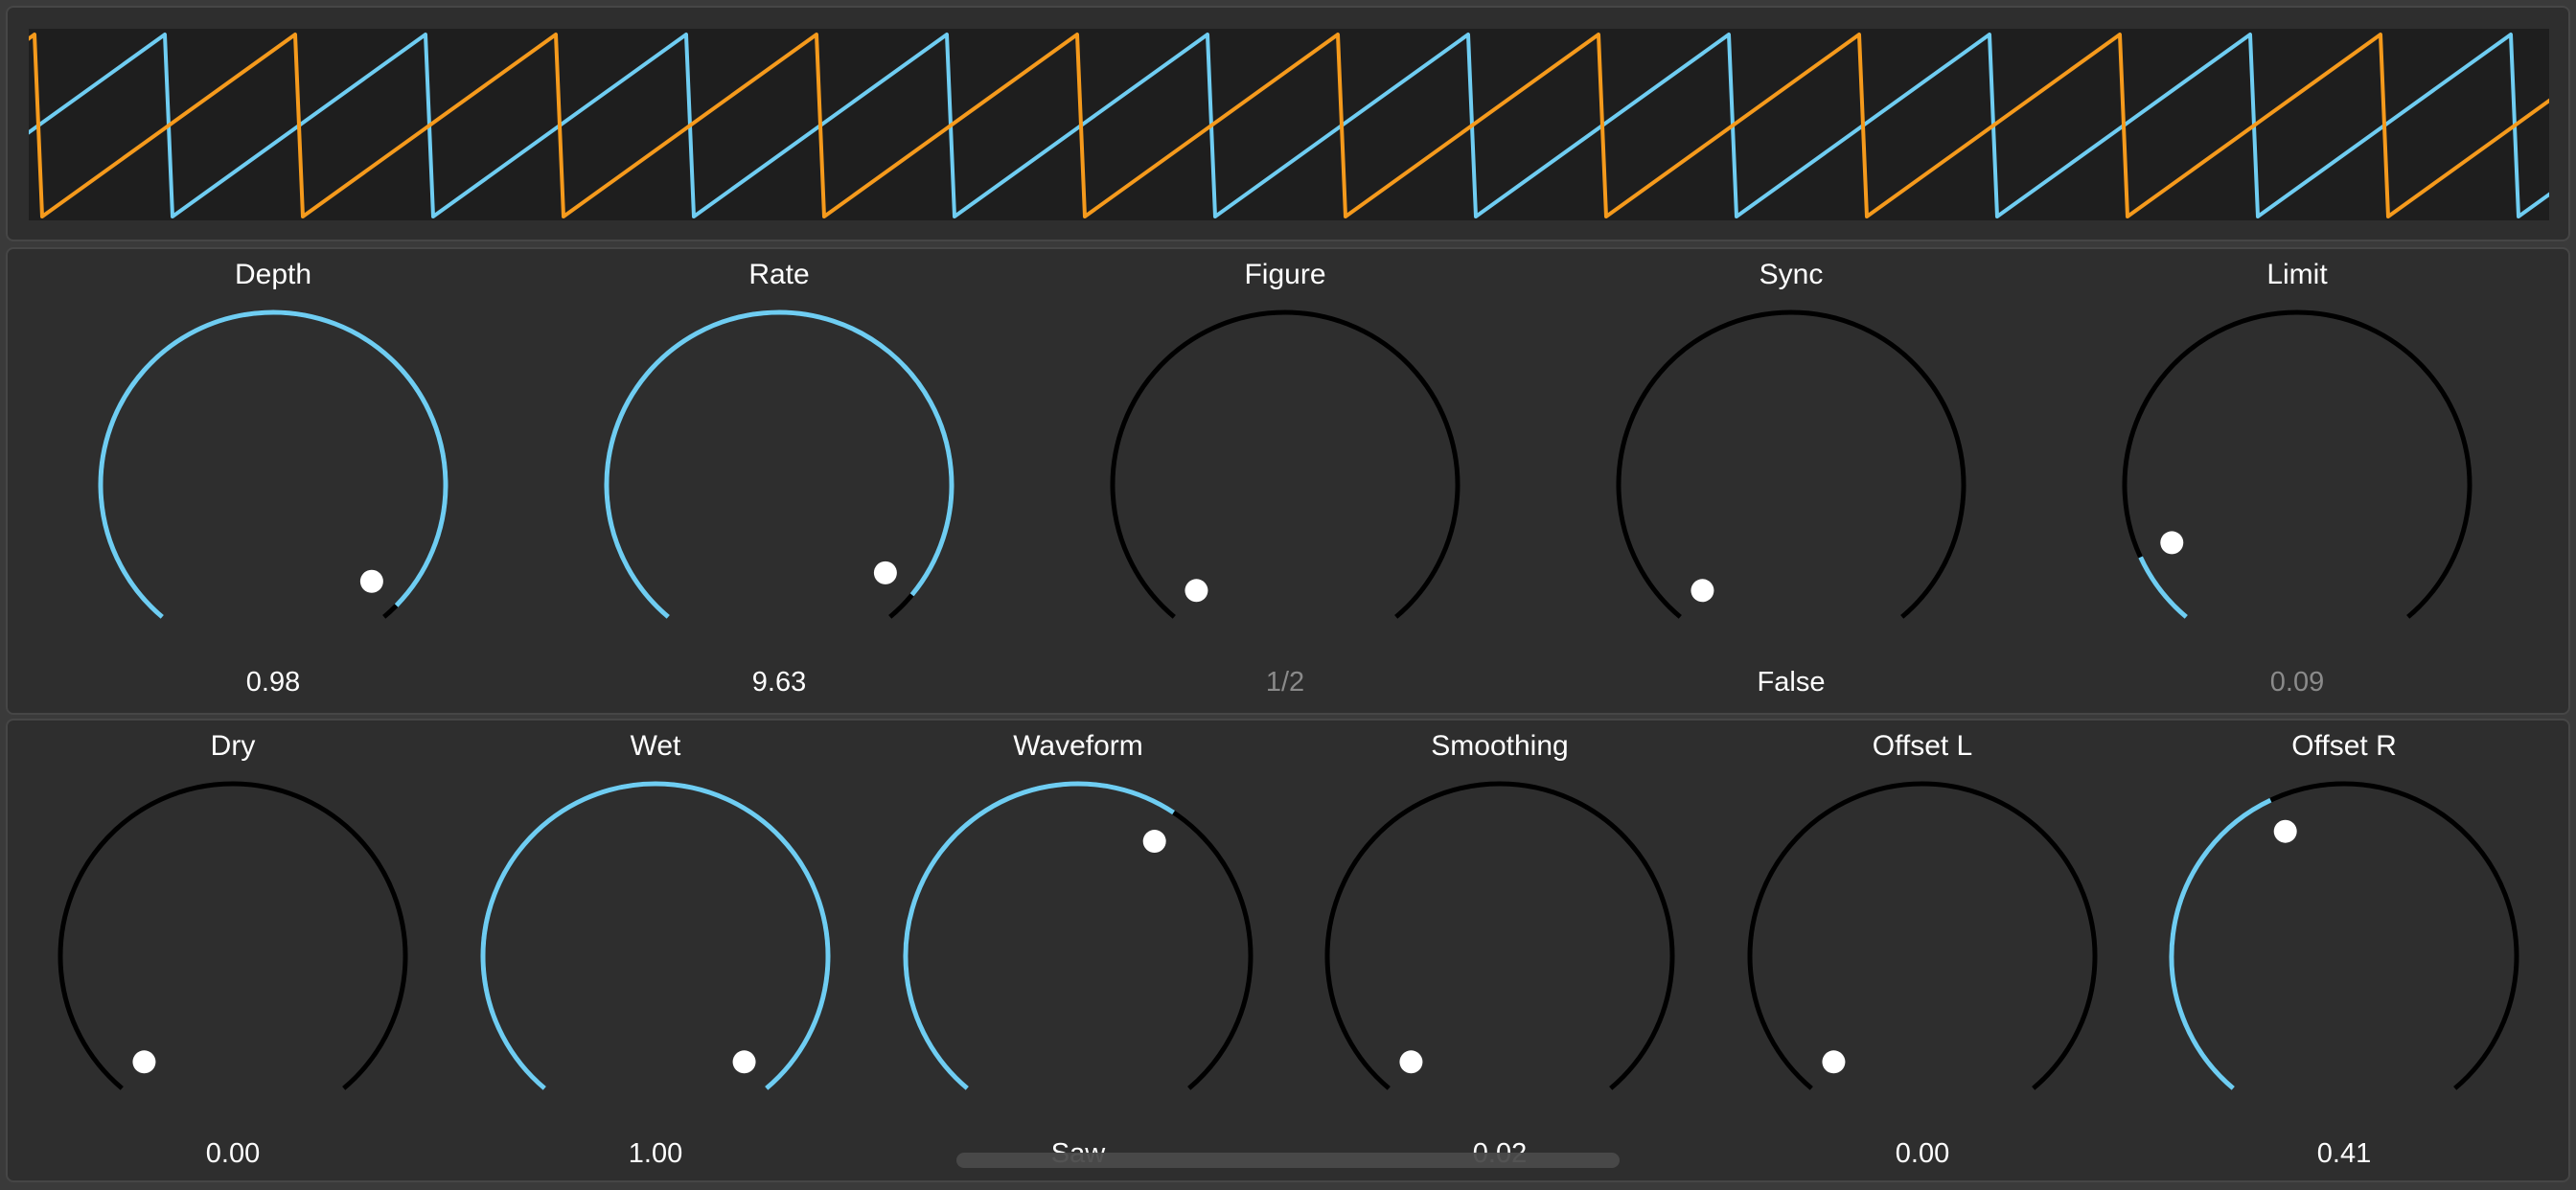 This screenshot has height=1190, width=2576. I want to click on figure-value: 1/2, so click(1285, 683).